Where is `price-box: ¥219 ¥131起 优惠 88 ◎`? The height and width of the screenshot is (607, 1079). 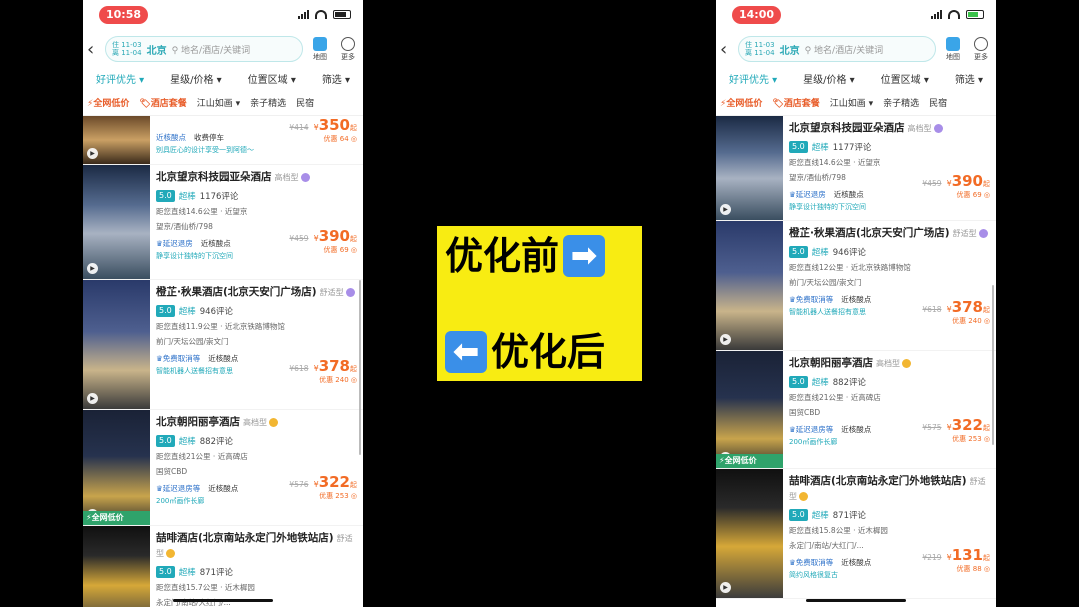 price-box: ¥219 ¥131起 优惠 88 ◎ is located at coordinates (956, 559).